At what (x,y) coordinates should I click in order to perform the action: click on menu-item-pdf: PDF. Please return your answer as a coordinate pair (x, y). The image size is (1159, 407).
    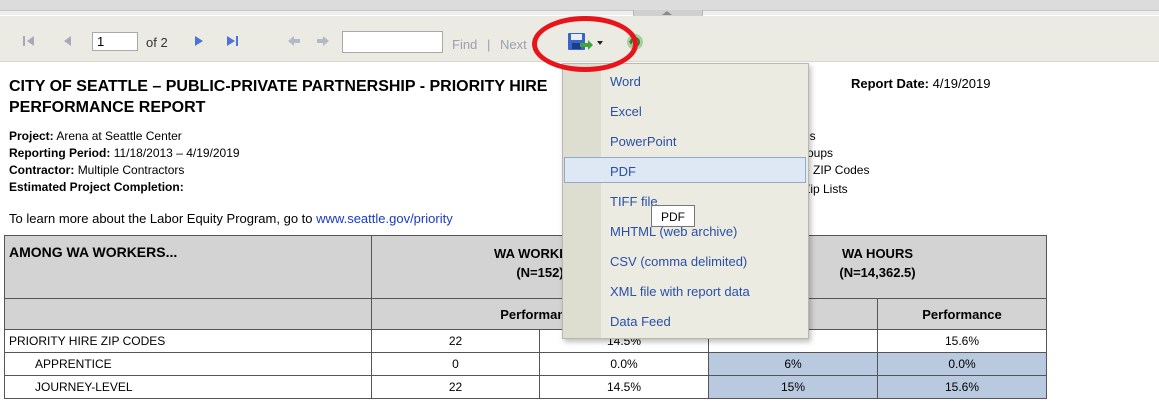
    Looking at the image, I should click on (623, 171).